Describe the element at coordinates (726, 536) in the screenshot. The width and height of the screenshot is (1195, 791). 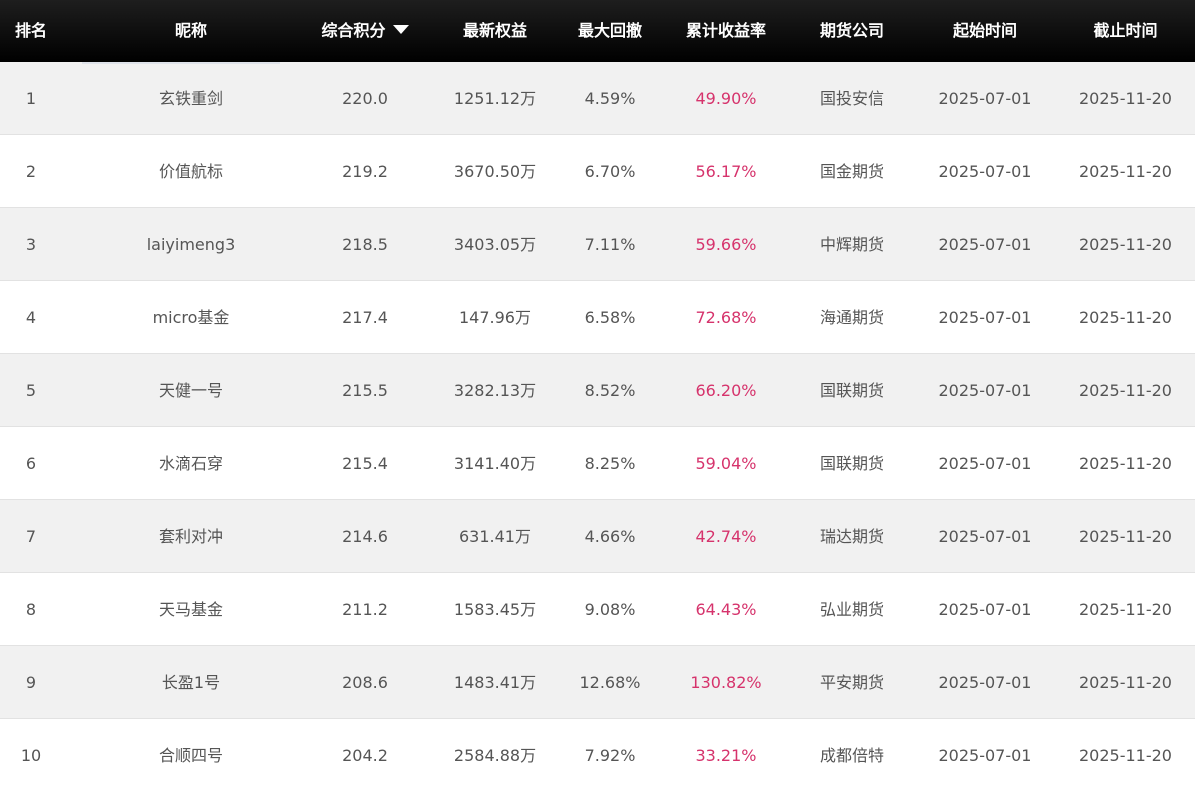
I see `return-cell: 42.74%` at that location.